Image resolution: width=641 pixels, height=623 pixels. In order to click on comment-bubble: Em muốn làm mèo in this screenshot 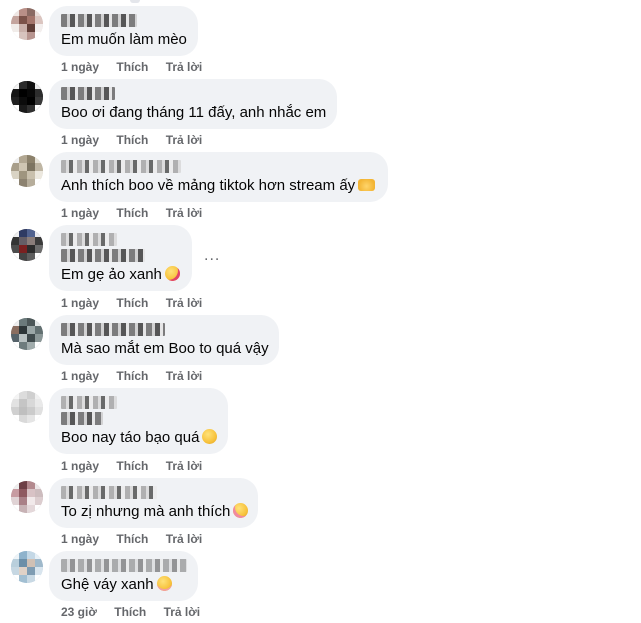, I will do `click(123, 31)`.